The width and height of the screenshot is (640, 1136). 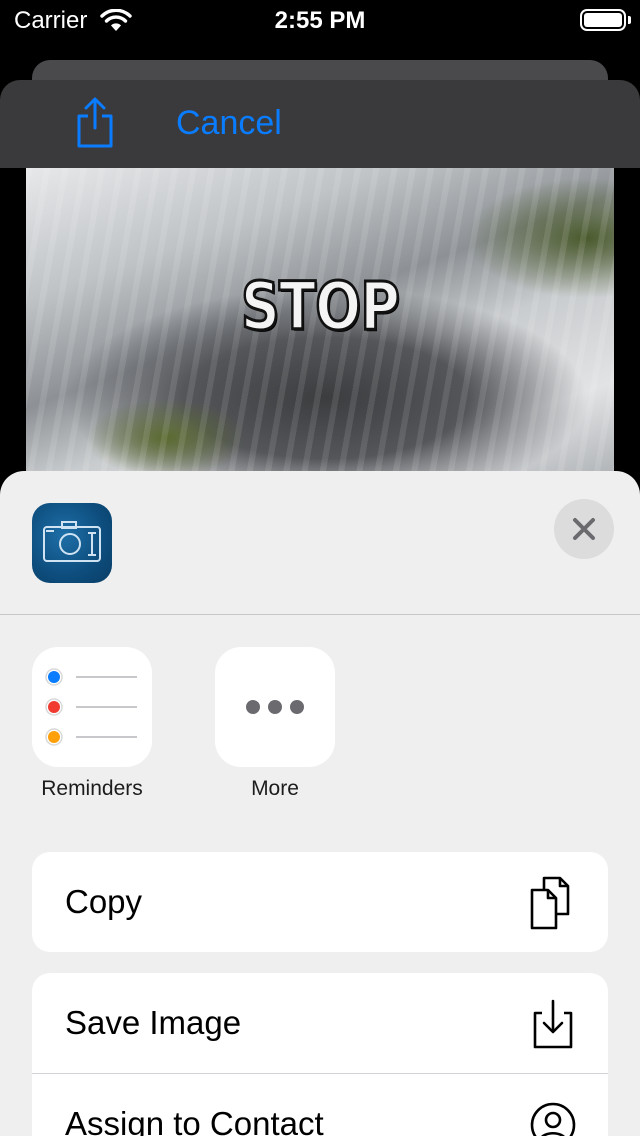 What do you see at coordinates (553, 1119) in the screenshot?
I see `contact-icon` at bounding box center [553, 1119].